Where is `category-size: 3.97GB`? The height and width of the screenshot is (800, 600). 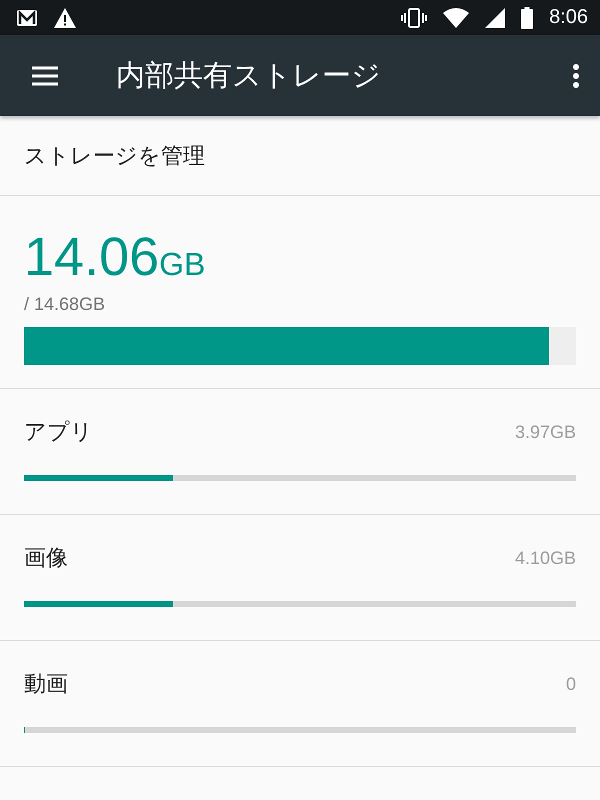 category-size: 3.97GB is located at coordinates (545, 432).